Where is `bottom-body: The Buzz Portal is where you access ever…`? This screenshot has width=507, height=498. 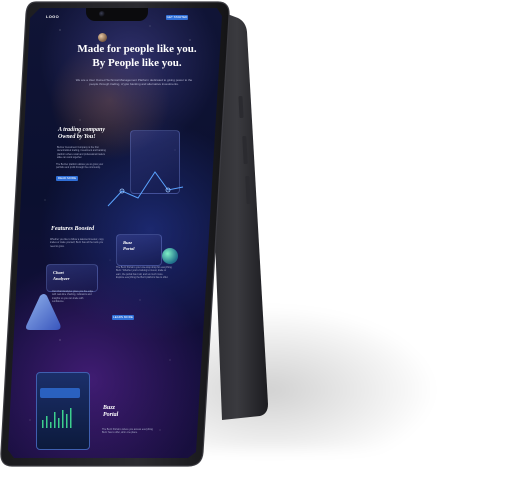 bottom-body: The Buzz Portal is where you access ever… is located at coordinates (127, 431).